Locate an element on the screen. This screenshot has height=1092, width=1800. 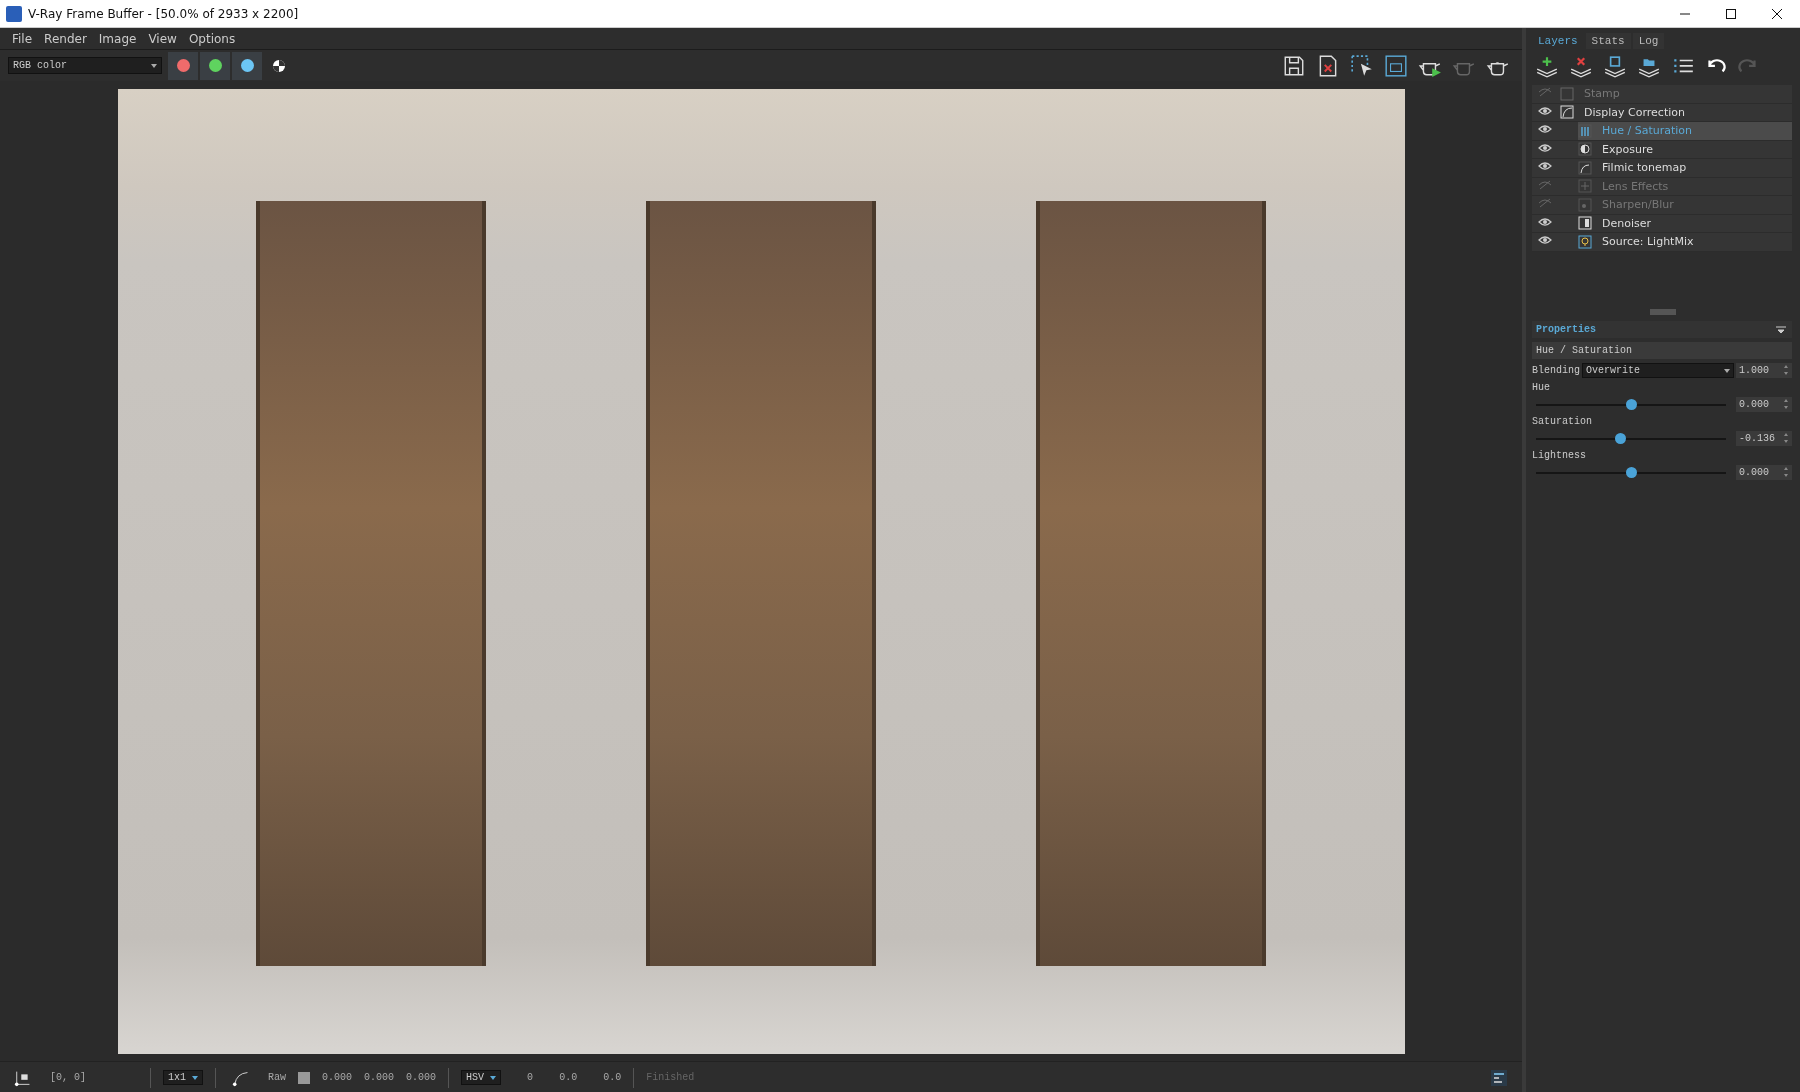
panel-menu-icon is located at coordinates (1781, 329).